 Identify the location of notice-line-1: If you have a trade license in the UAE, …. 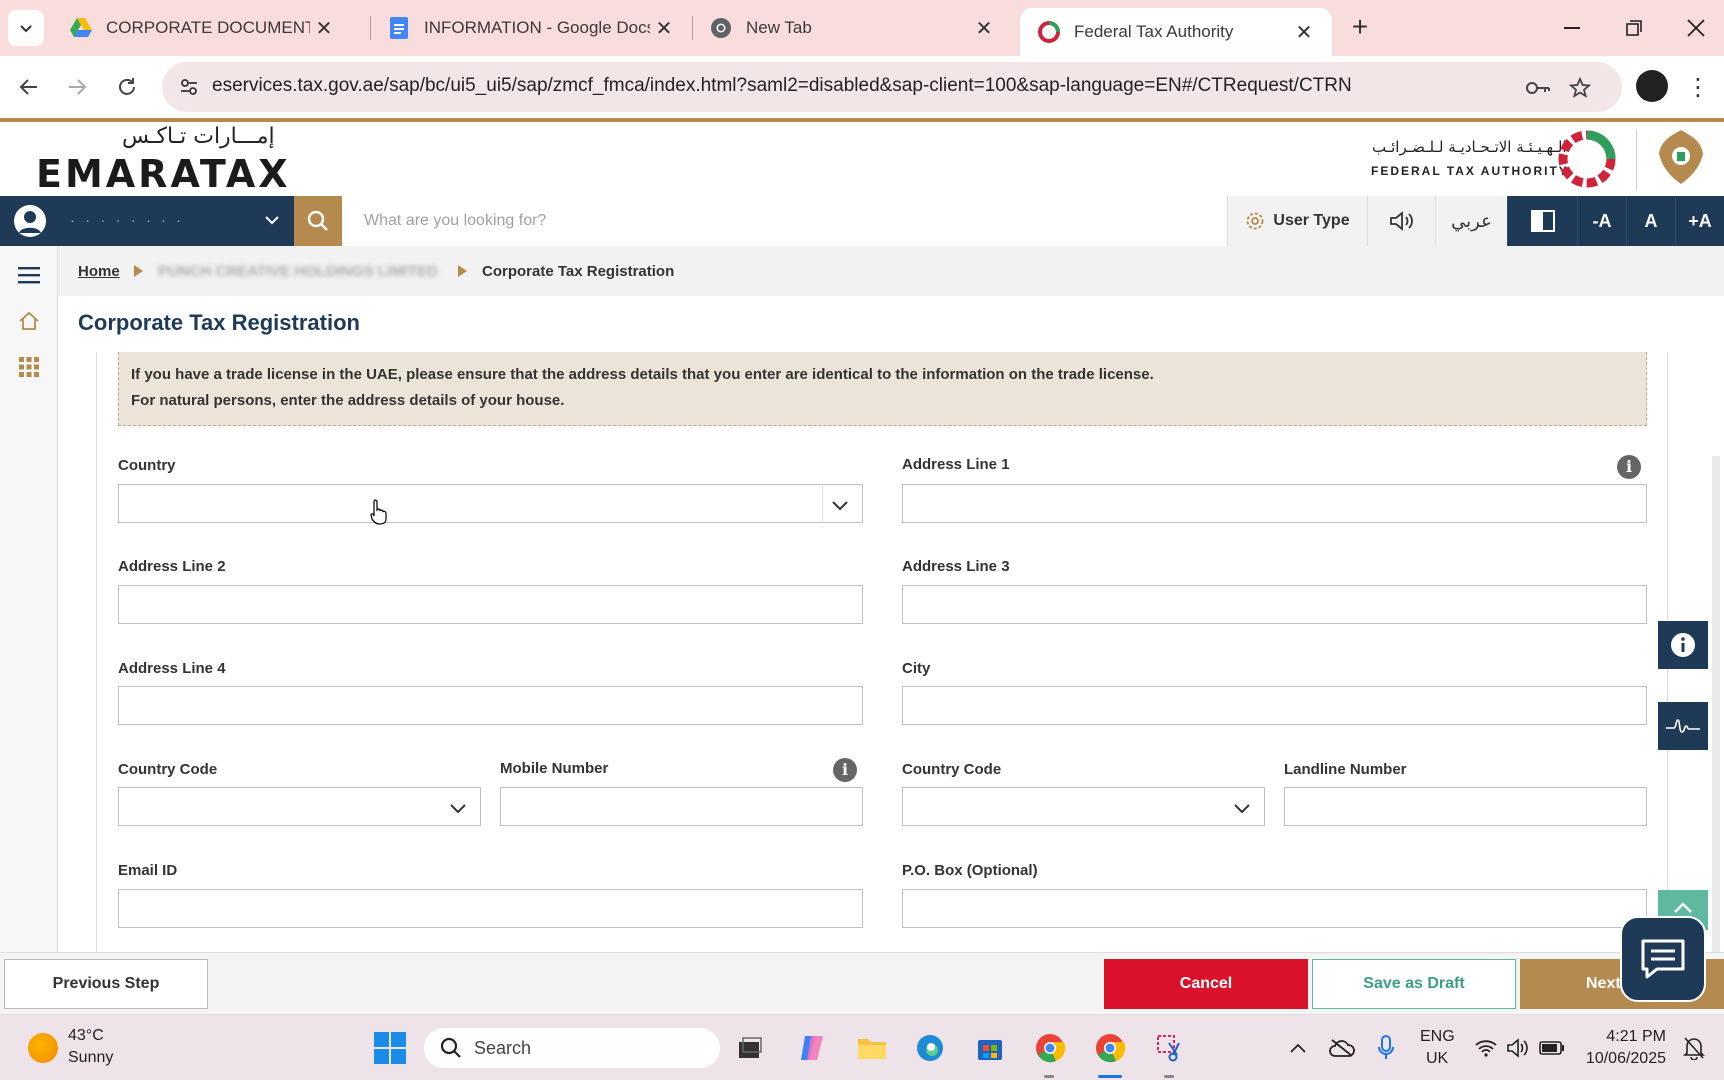
(642, 374).